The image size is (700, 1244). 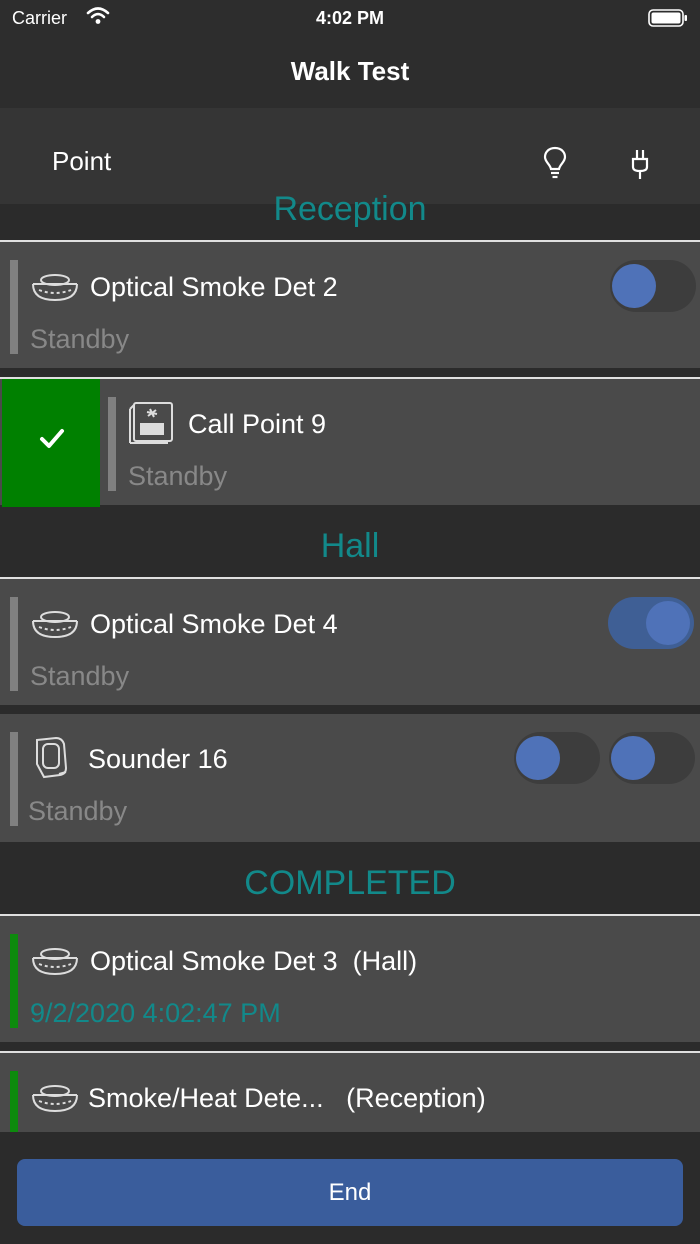 I want to click on status-bar: Carrier 4:02 PM, so click(x=350, y=18).